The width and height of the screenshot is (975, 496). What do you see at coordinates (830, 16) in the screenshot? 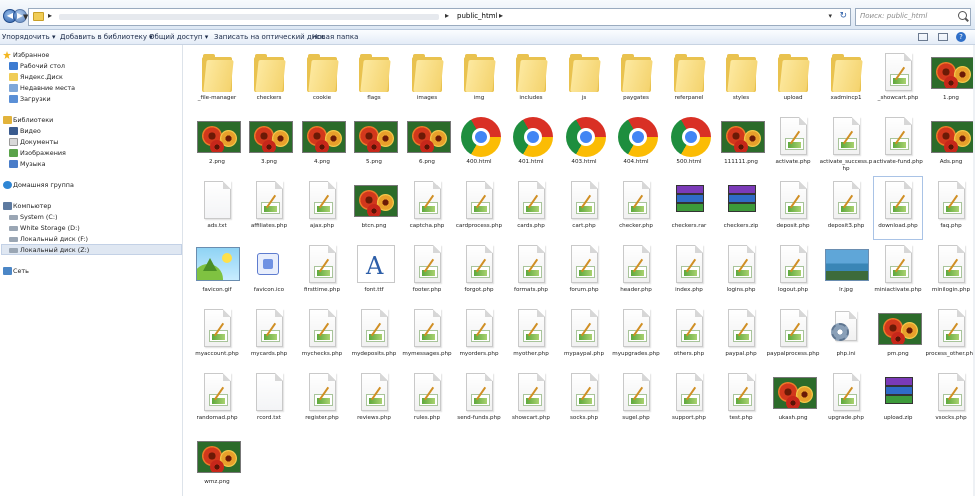
I see `chevron-down-icon: ▾` at bounding box center [830, 16].